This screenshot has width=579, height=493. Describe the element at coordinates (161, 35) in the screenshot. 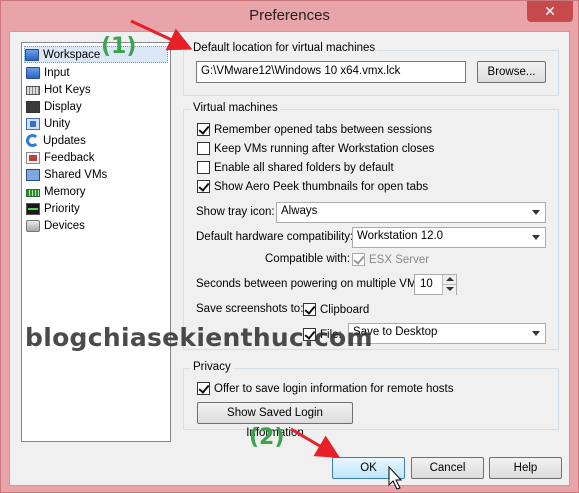

I see `step-1-arrow` at that location.